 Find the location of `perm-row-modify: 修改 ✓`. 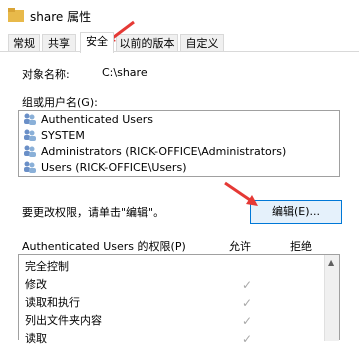

perm-row-modify: 修改 ✓ is located at coordinates (139, 285).